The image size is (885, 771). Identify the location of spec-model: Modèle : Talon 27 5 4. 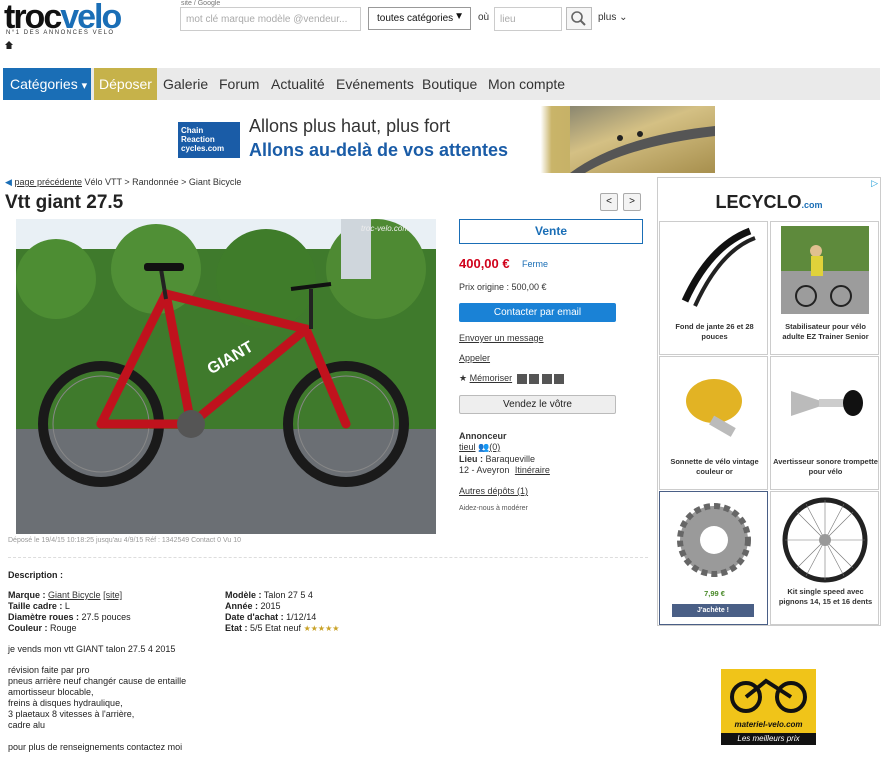
(269, 595).